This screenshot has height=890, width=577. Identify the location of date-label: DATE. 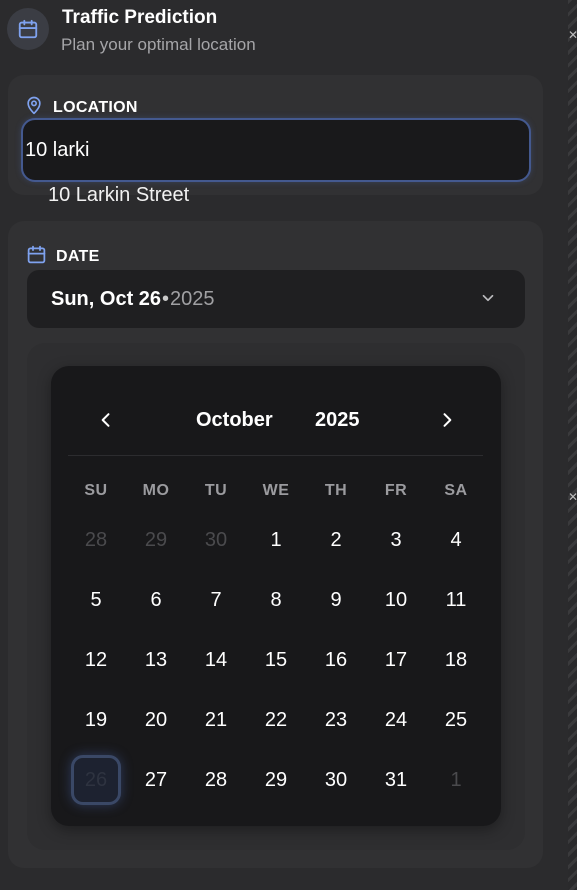
(78, 256).